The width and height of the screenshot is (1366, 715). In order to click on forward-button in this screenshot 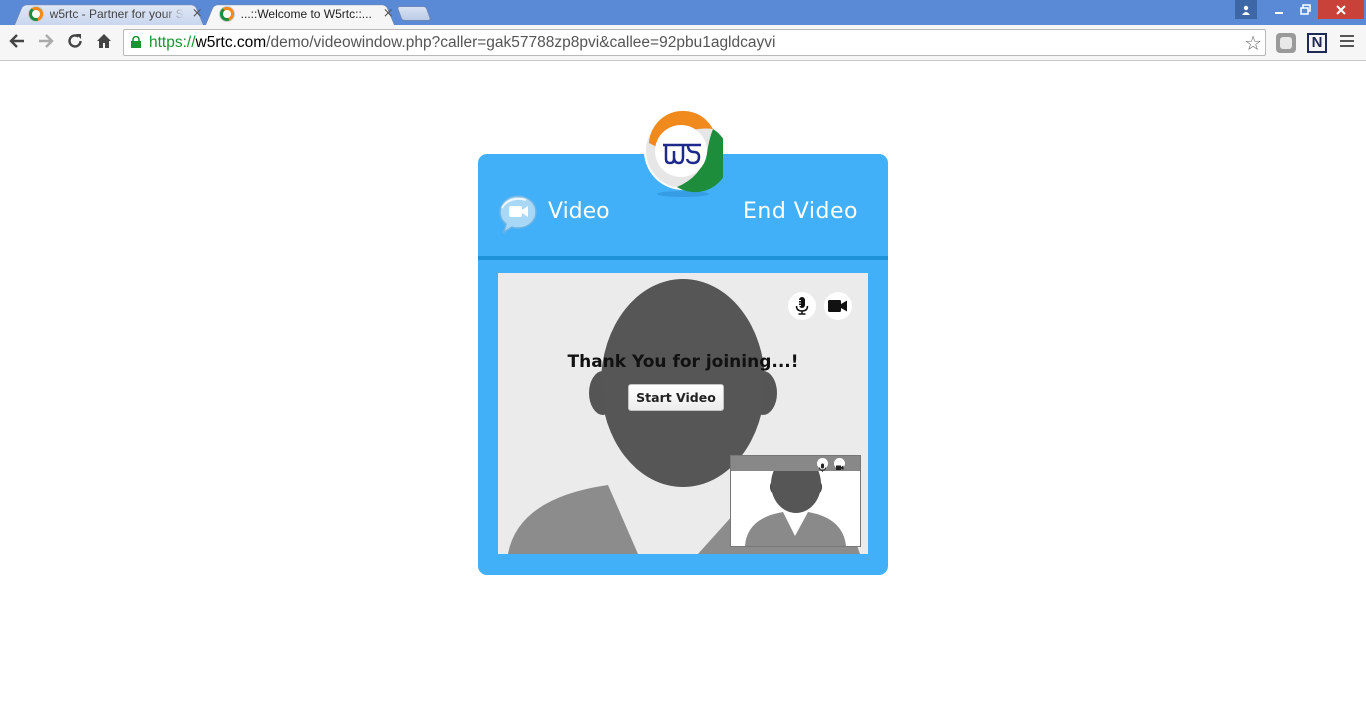, I will do `click(46, 43)`.